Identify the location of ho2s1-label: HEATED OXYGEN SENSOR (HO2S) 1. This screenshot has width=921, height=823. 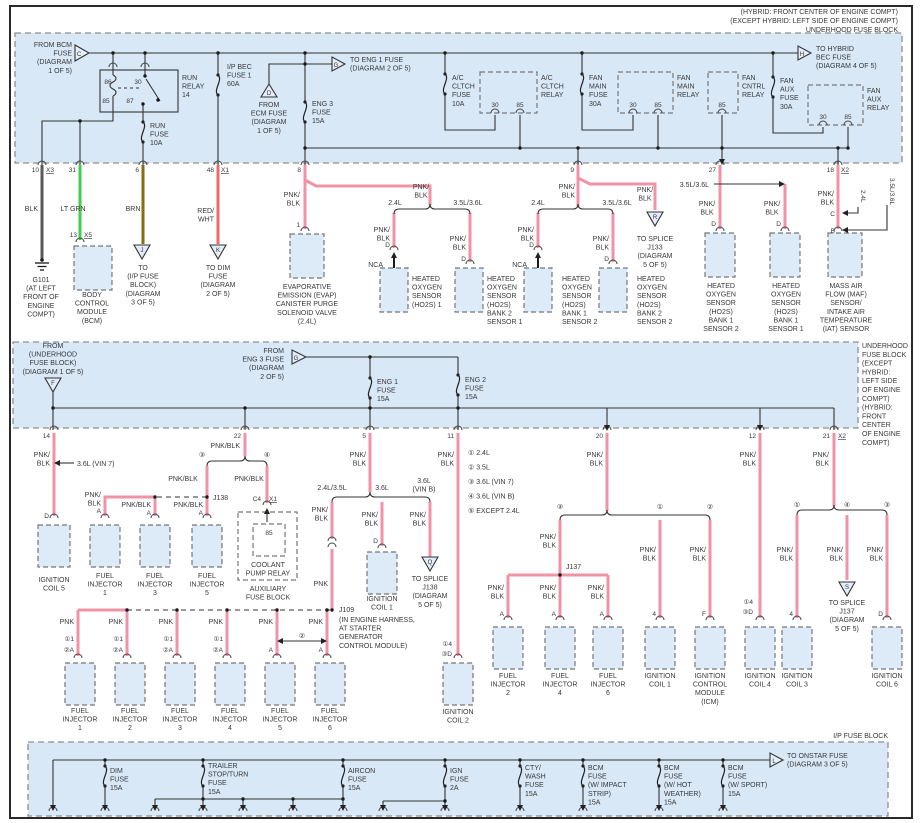
(427, 292).